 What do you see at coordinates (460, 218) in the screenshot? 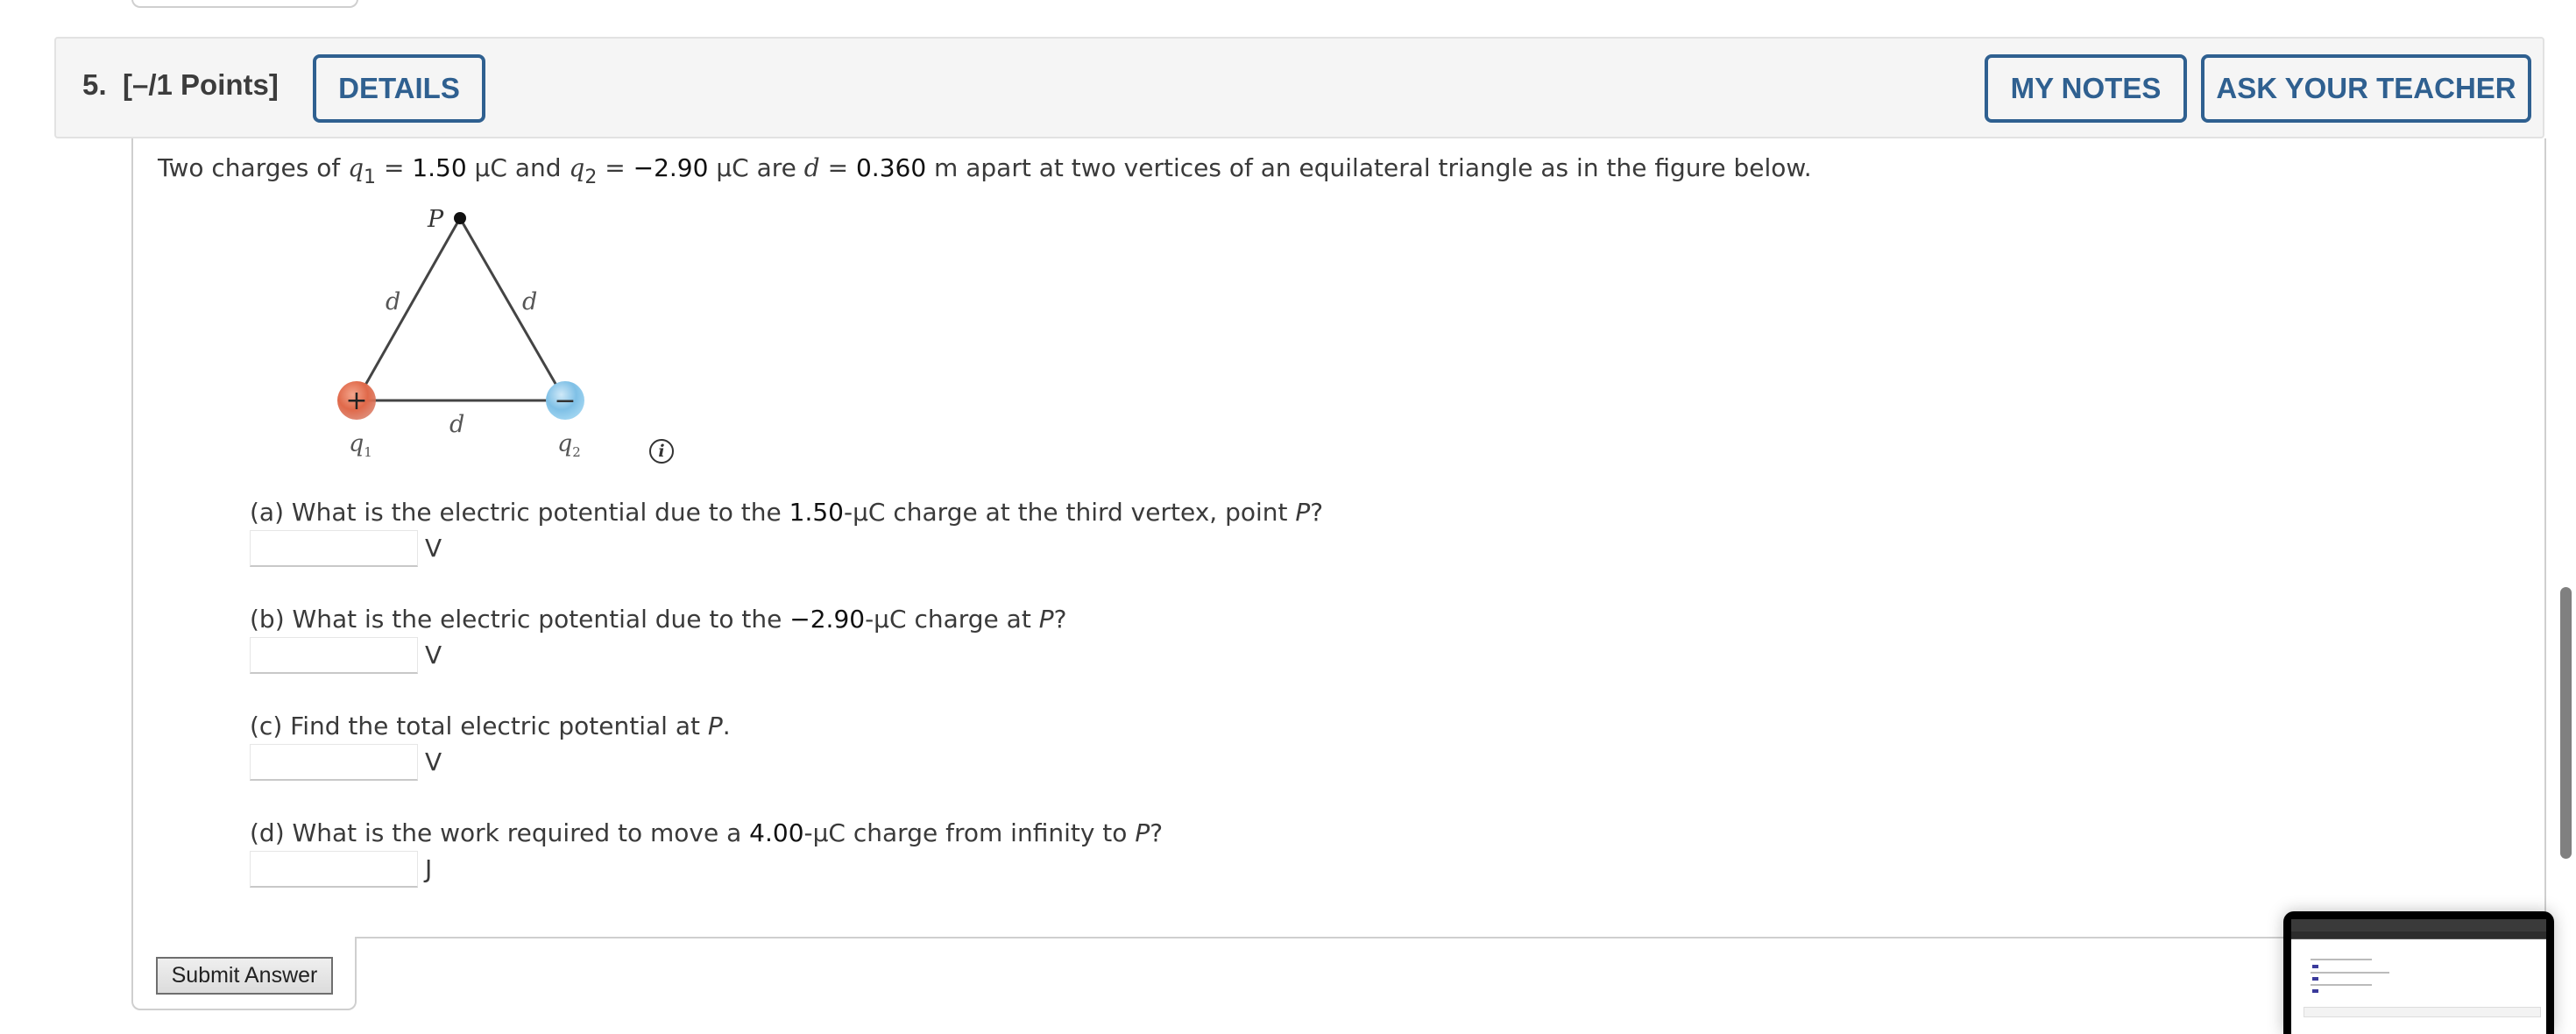
I see `point-p-dot` at bounding box center [460, 218].